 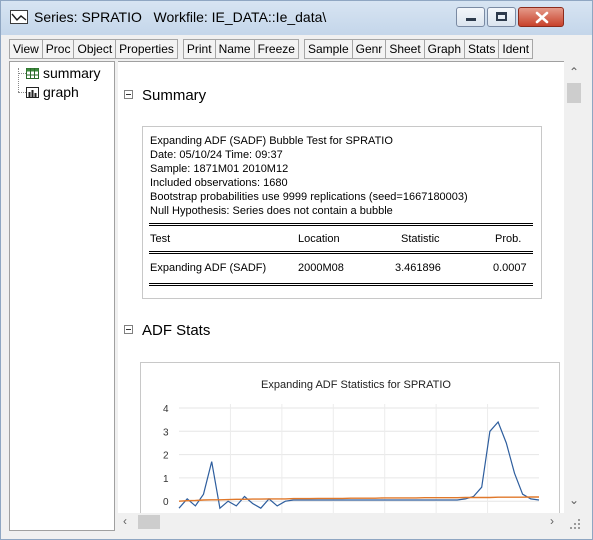 I want to click on adf-section-header: ADF Stats, so click(x=167, y=330).